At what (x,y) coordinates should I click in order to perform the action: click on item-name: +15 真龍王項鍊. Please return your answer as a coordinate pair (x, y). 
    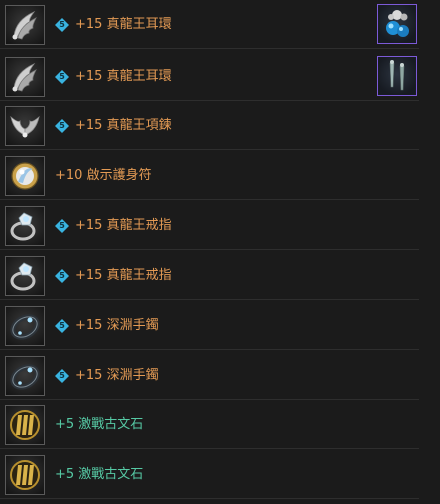
    Looking at the image, I should click on (123, 125).